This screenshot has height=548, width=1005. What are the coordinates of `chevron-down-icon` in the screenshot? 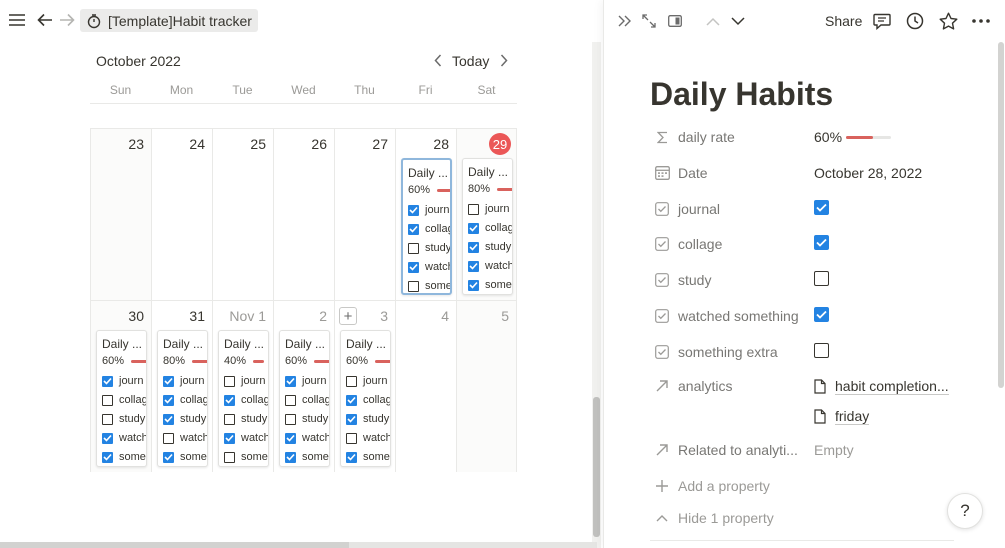 It's located at (738, 21).